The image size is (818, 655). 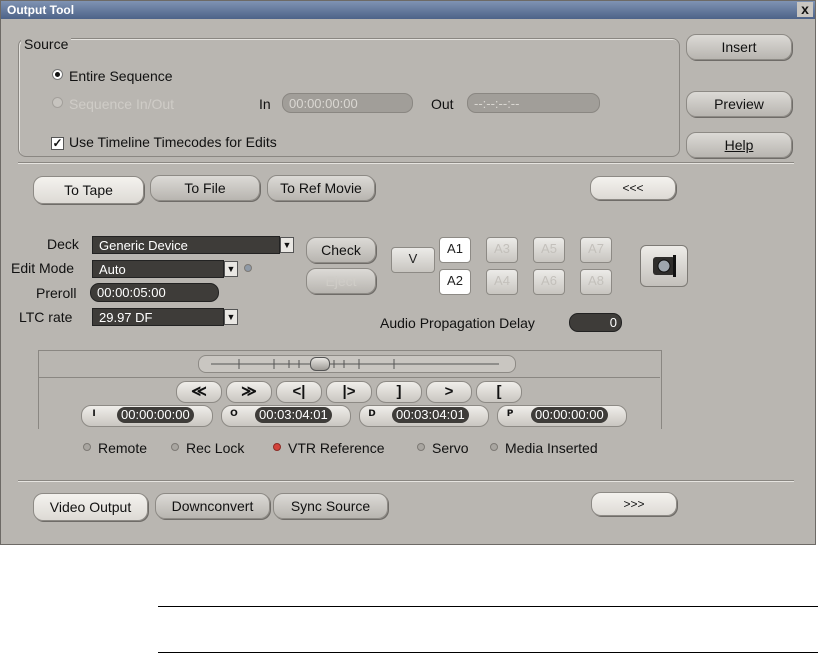 What do you see at coordinates (549, 282) in the screenshot?
I see `track-a6-button: A6` at bounding box center [549, 282].